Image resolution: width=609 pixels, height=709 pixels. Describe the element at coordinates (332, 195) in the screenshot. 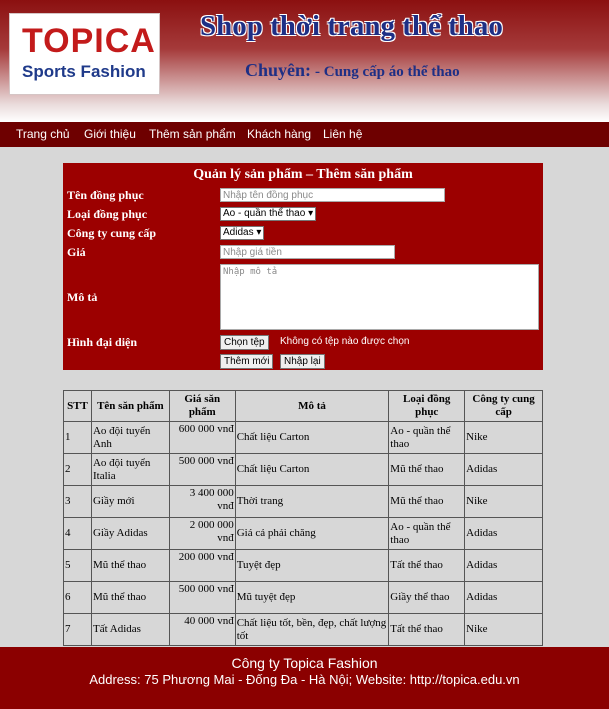

I see `name-input` at that location.